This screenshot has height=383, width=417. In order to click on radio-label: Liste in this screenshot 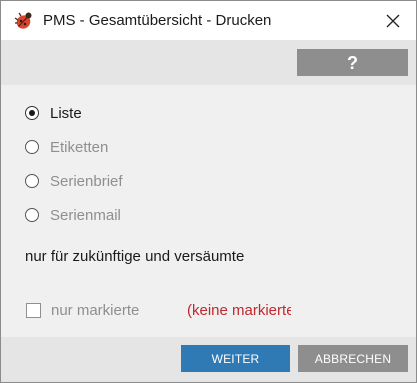, I will do `click(66, 113)`.